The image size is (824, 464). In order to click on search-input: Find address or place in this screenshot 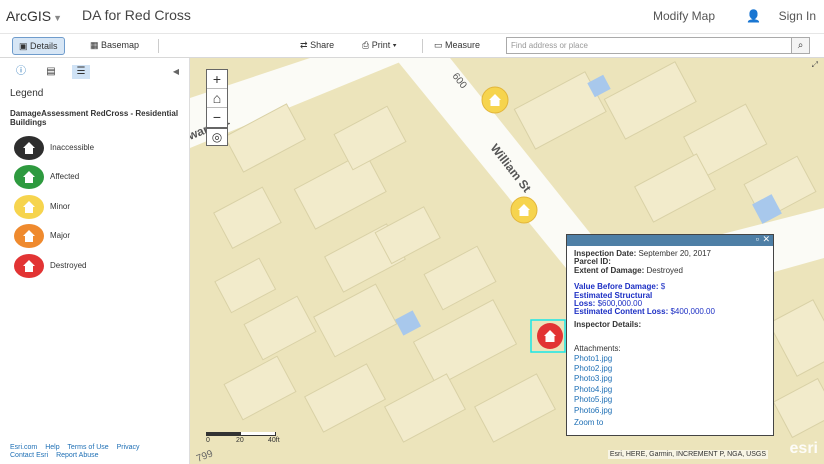, I will do `click(649, 45)`.